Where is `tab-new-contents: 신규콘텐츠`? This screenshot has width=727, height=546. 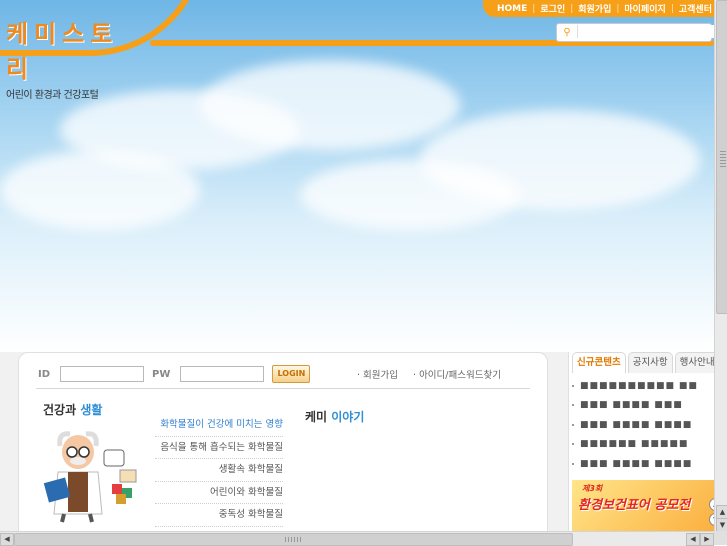
tab-new-contents: 신규콘텐츠 is located at coordinates (599, 362).